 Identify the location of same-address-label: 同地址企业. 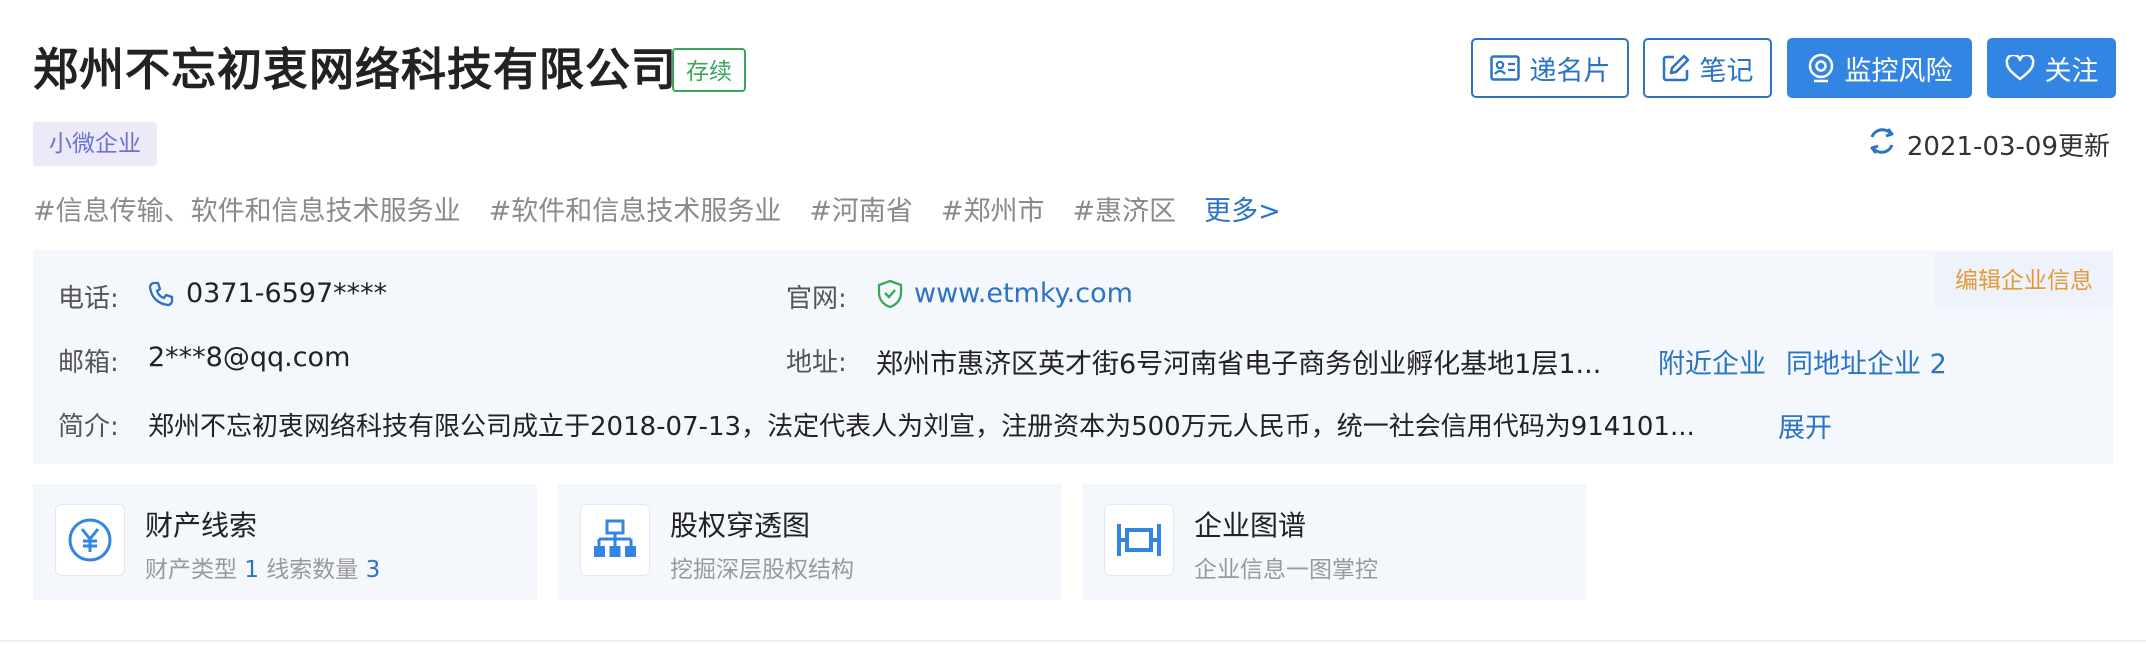
(1853, 364).